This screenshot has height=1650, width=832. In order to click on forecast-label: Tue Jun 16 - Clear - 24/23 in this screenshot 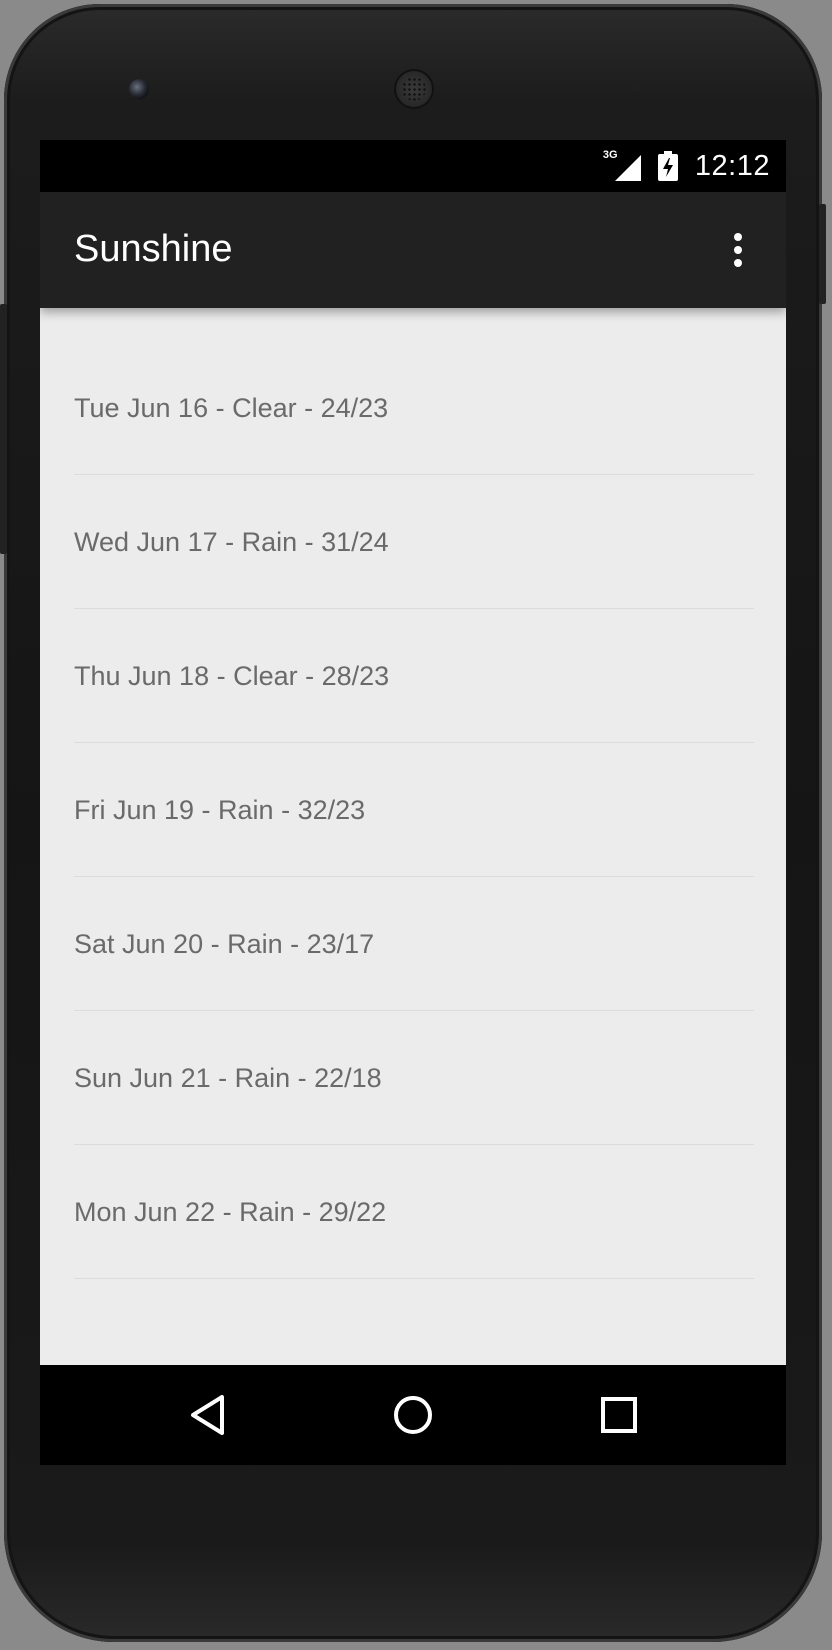, I will do `click(231, 408)`.